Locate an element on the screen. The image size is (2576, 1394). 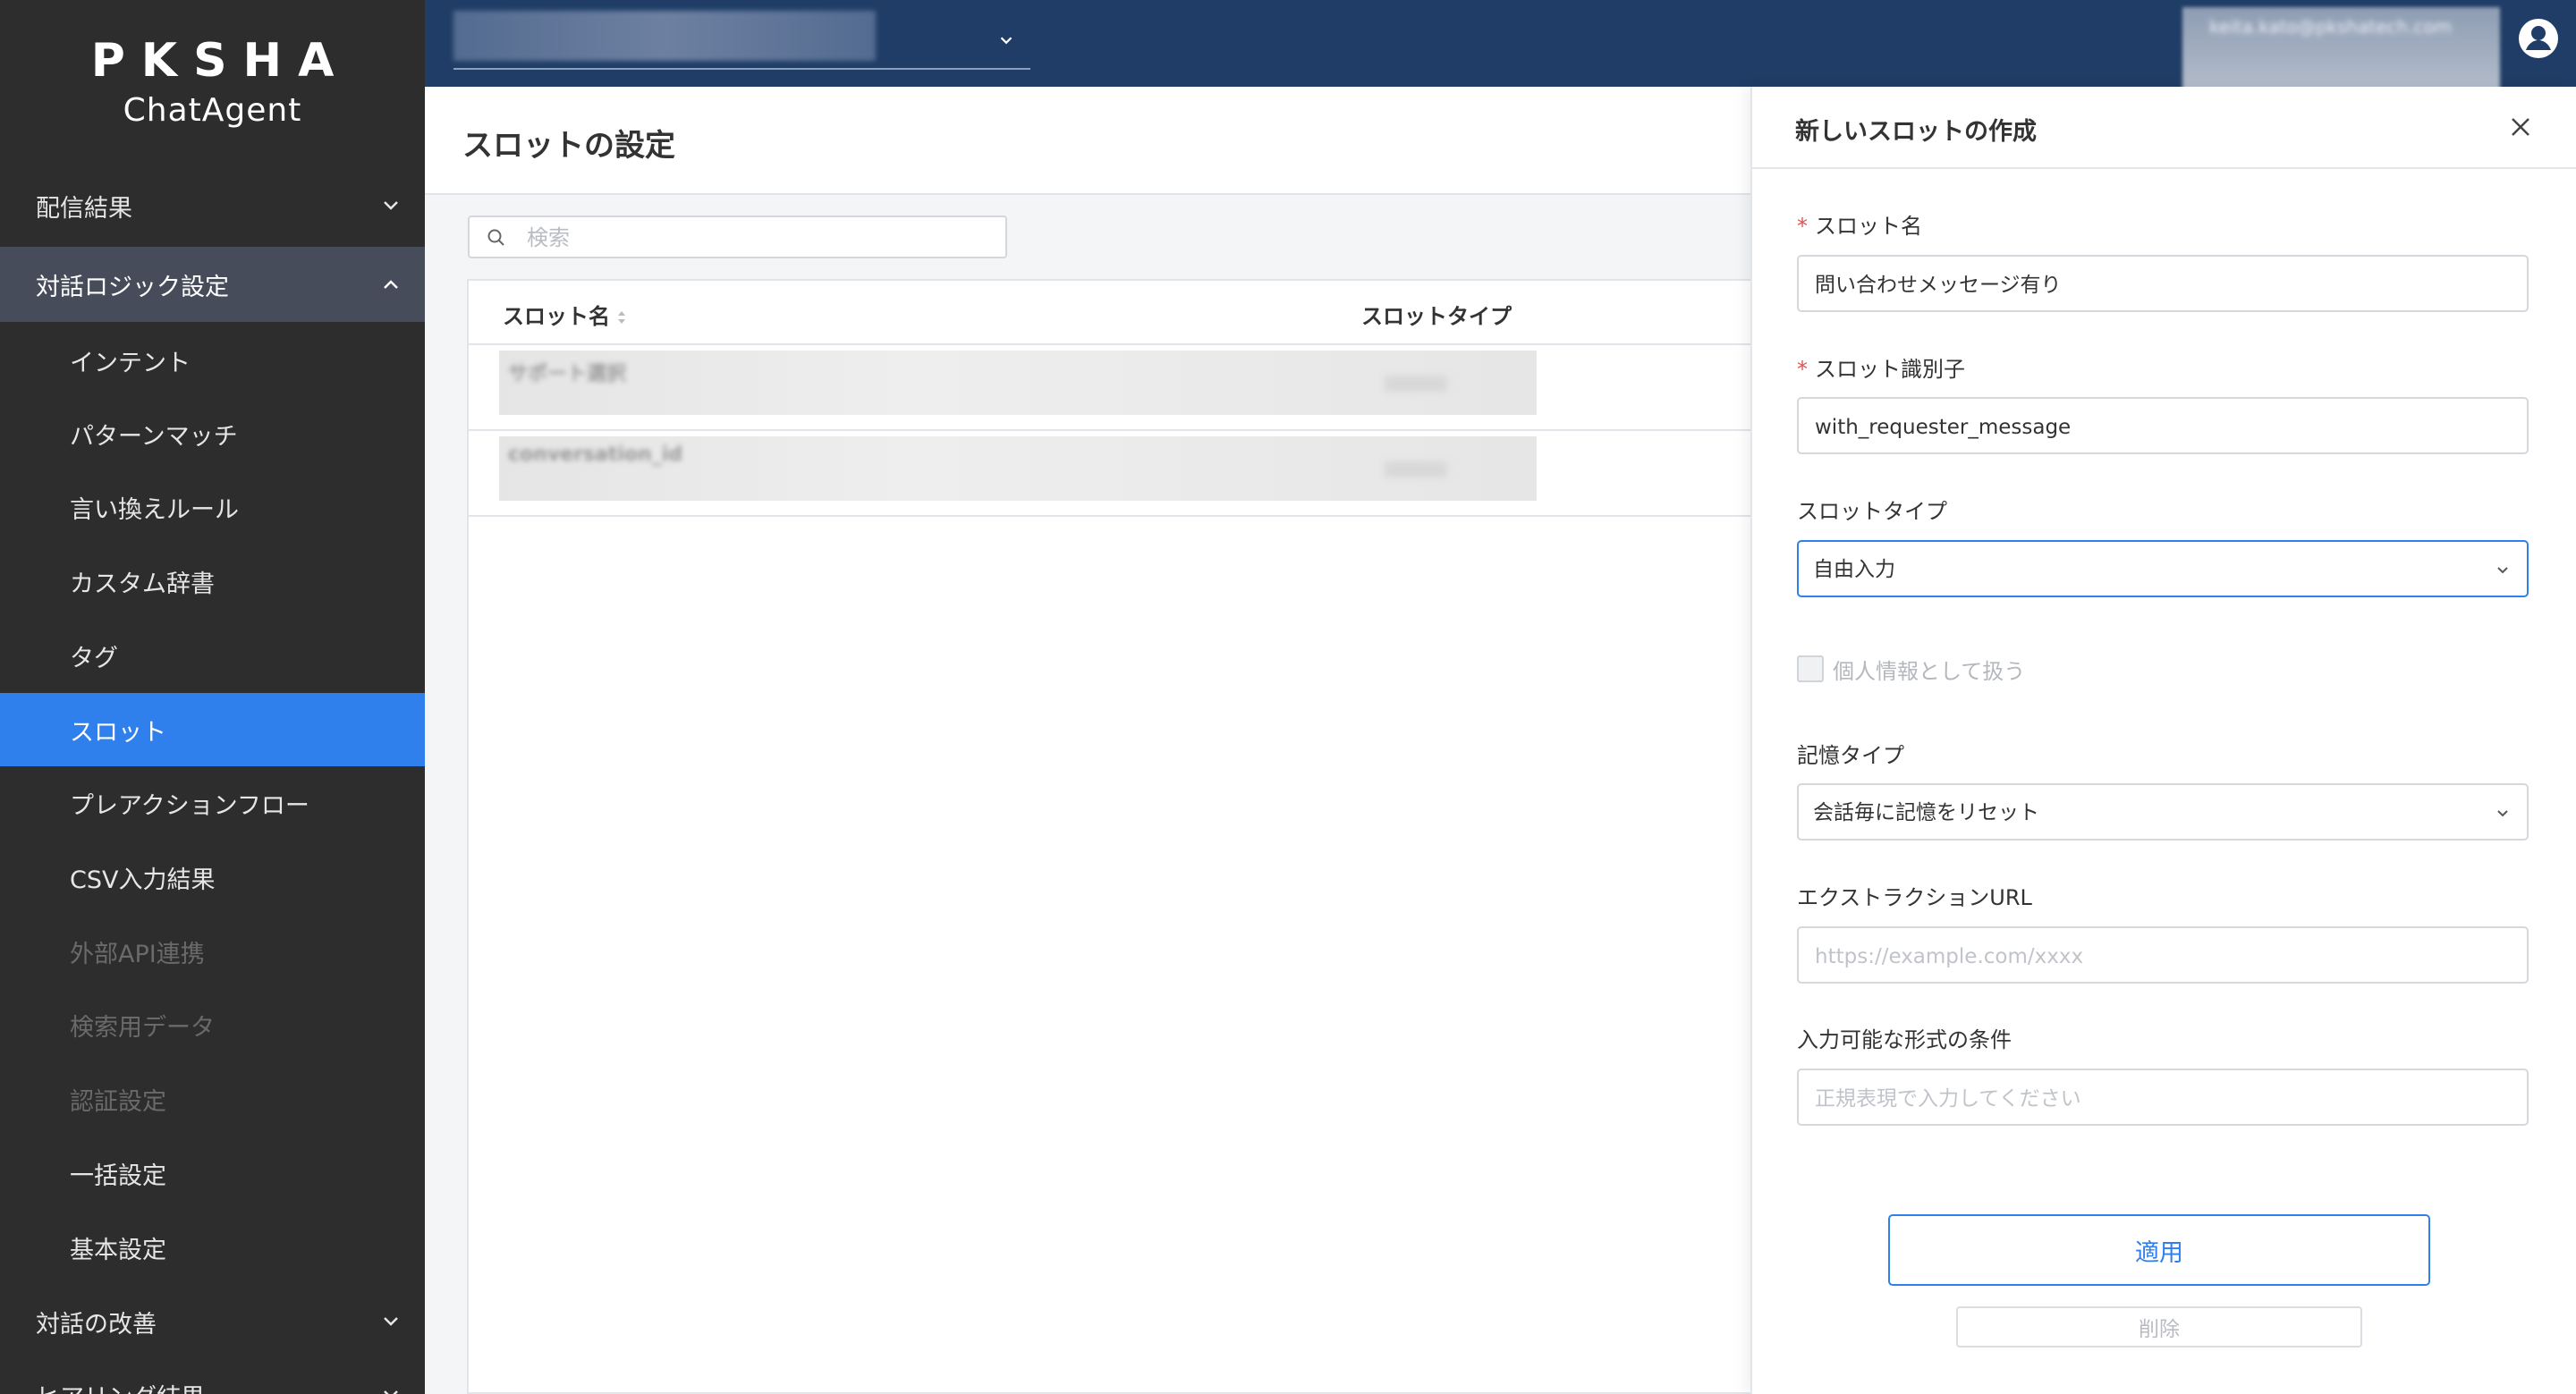
sidebar-item-search-data: 検索用データ is located at coordinates (212, 1024).